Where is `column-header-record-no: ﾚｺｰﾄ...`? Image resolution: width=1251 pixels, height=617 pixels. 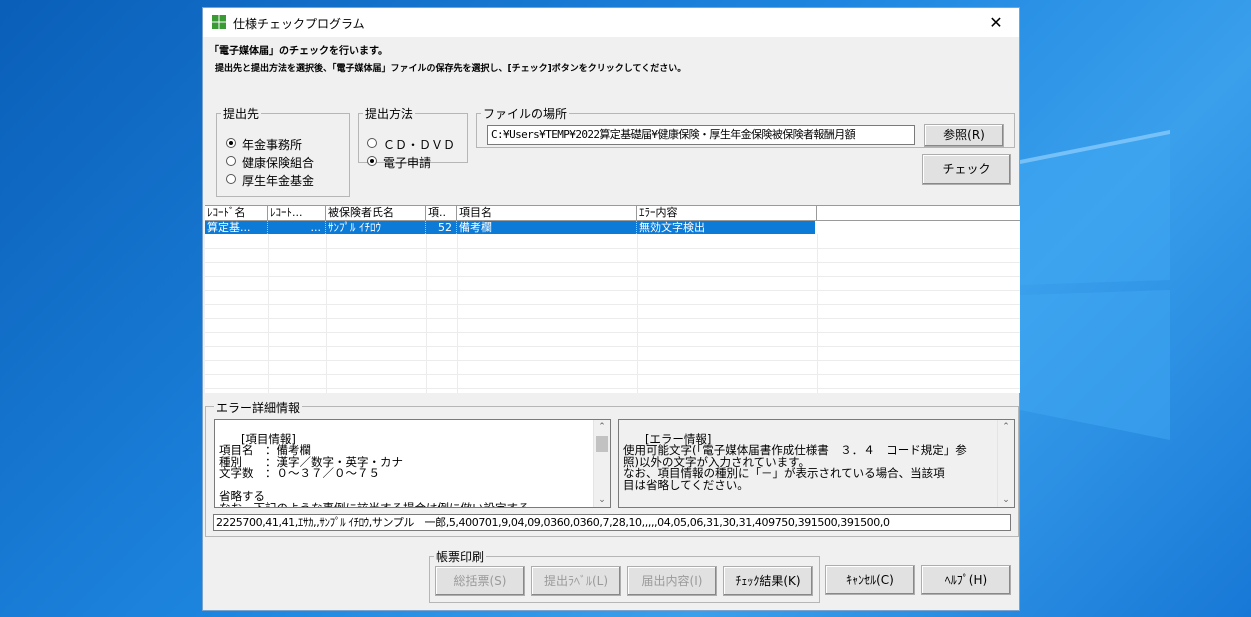
column-header-record-no: ﾚｺｰﾄ... is located at coordinates (297, 213).